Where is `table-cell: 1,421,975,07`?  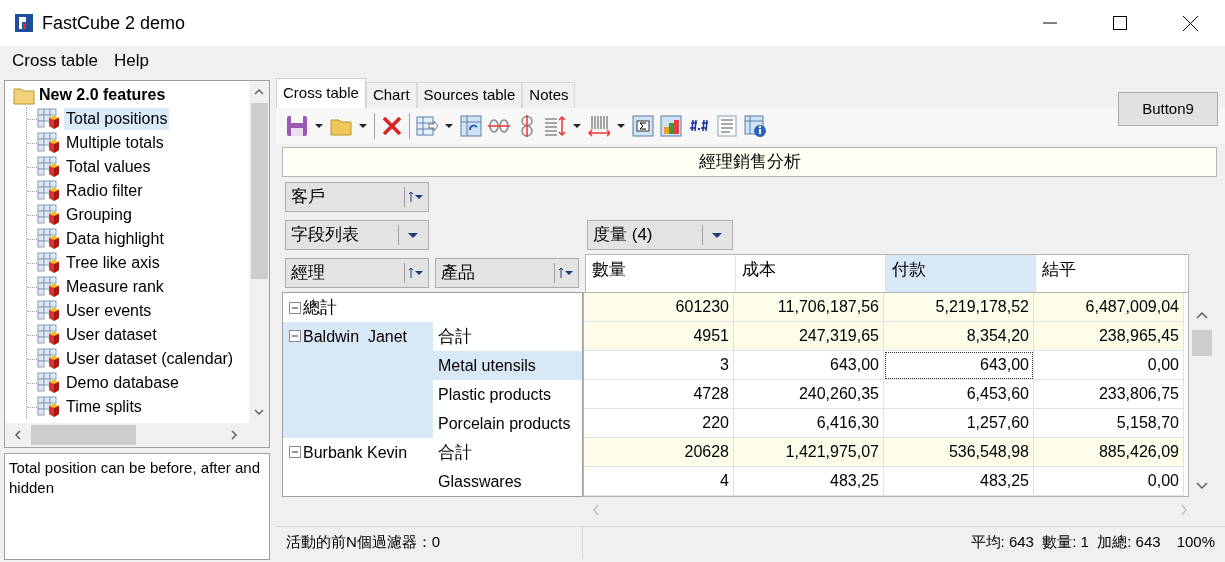 table-cell: 1,421,975,07 is located at coordinates (809, 452).